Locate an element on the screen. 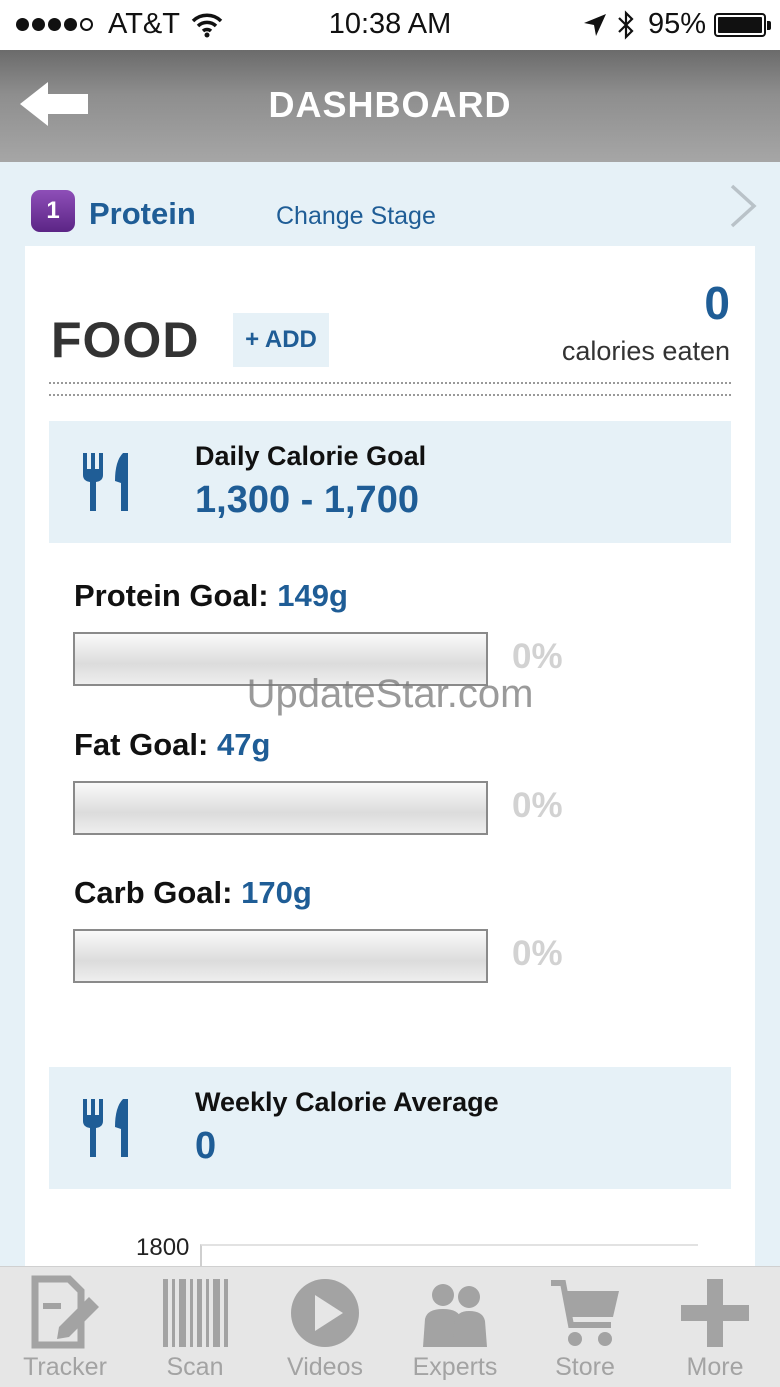 This screenshot has height=1387, width=780. status-bar: AT&T 10:38 AM 95% is located at coordinates (390, 25).